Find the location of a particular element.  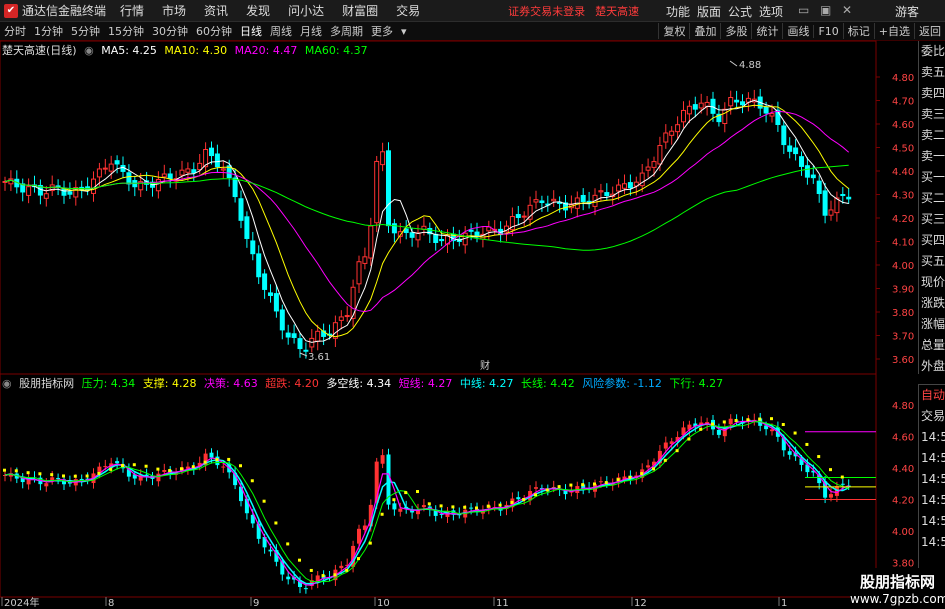

side-item: 外盘 is located at coordinates (932, 366).